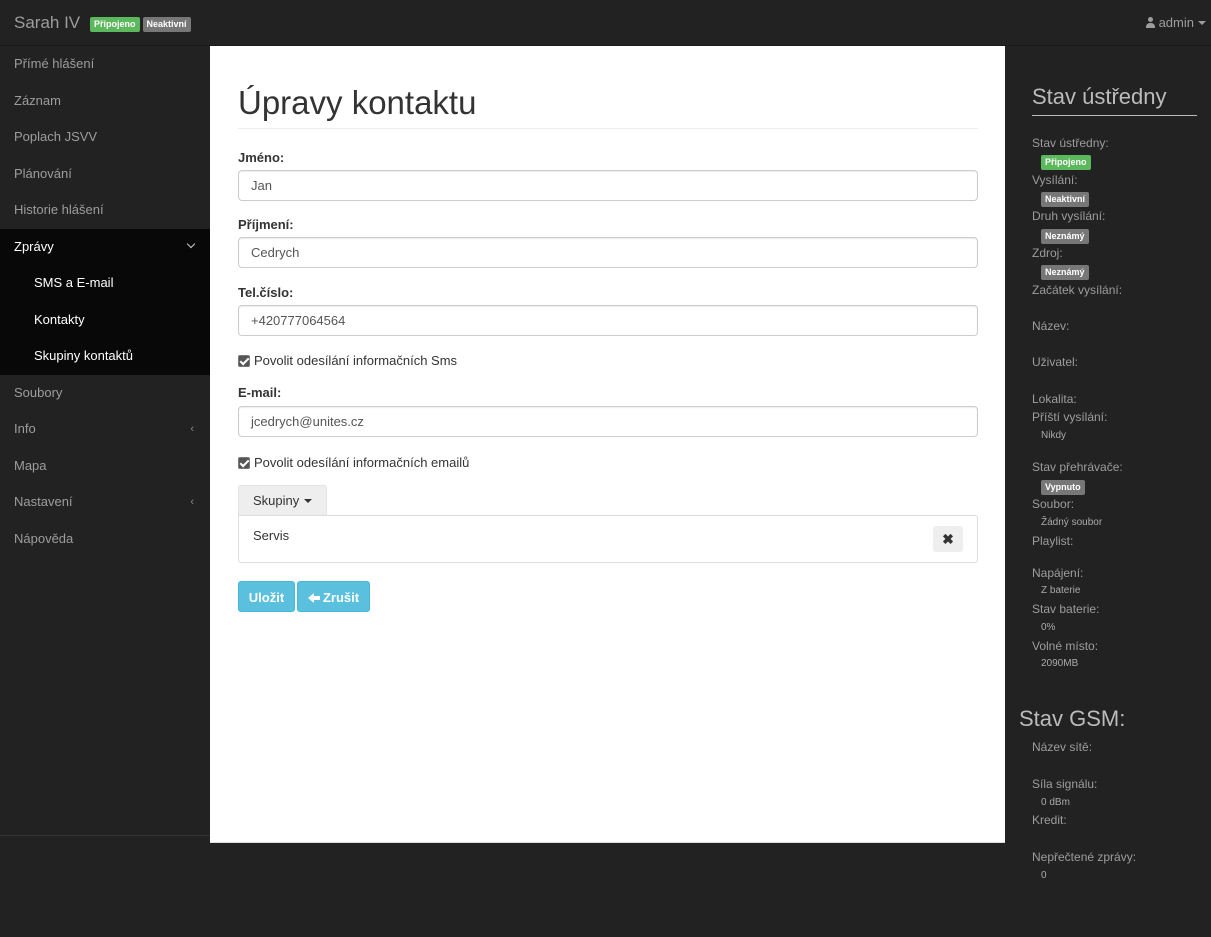 The height and width of the screenshot is (937, 1211). What do you see at coordinates (1072, 522) in the screenshot?
I see `file-value: Žádný soubor` at bounding box center [1072, 522].